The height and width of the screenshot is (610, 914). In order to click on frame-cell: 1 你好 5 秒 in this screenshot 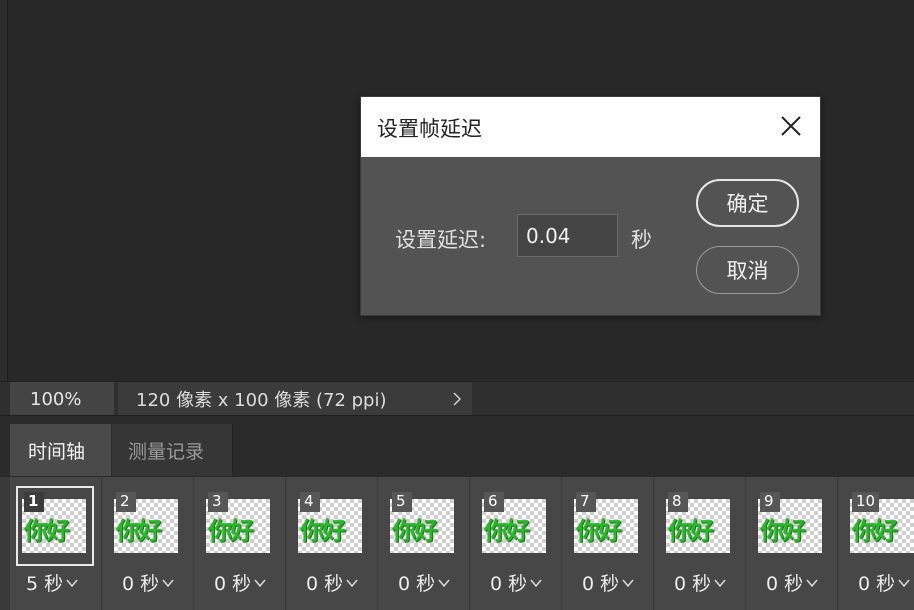, I will do `click(56, 543)`.